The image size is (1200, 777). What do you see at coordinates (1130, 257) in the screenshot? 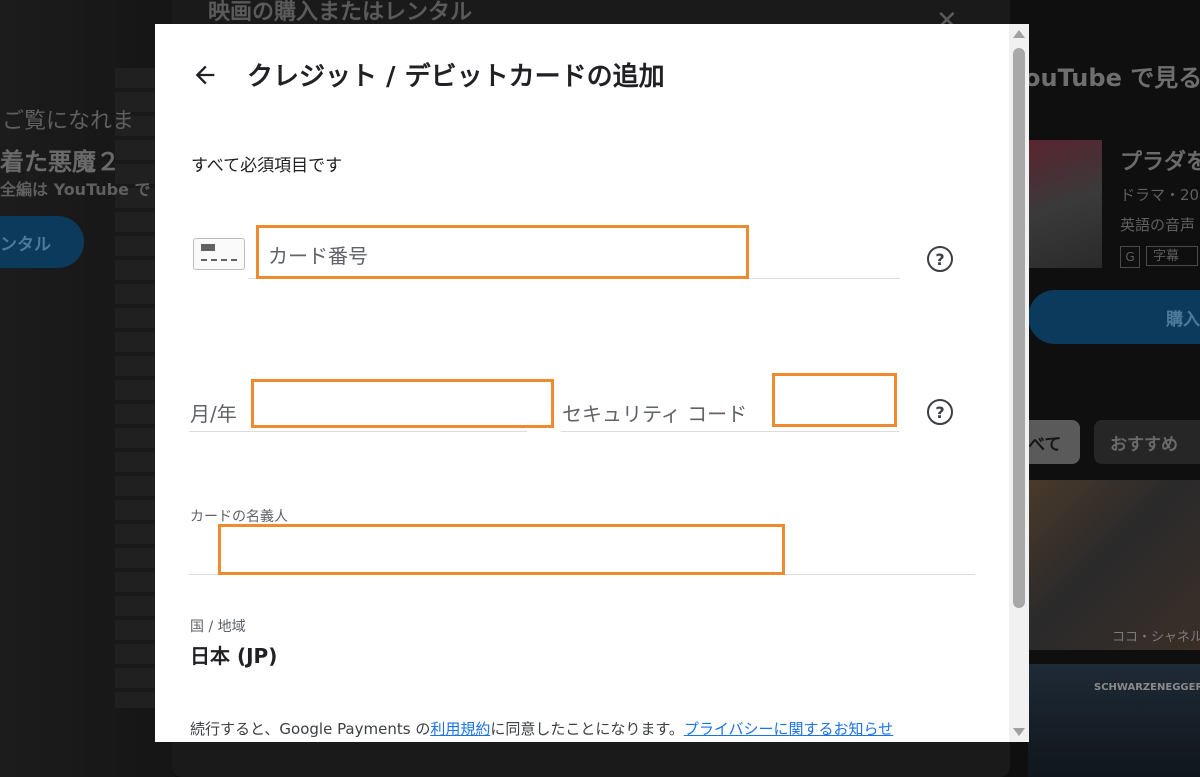
I see `background-rating-chip: G` at bounding box center [1130, 257].